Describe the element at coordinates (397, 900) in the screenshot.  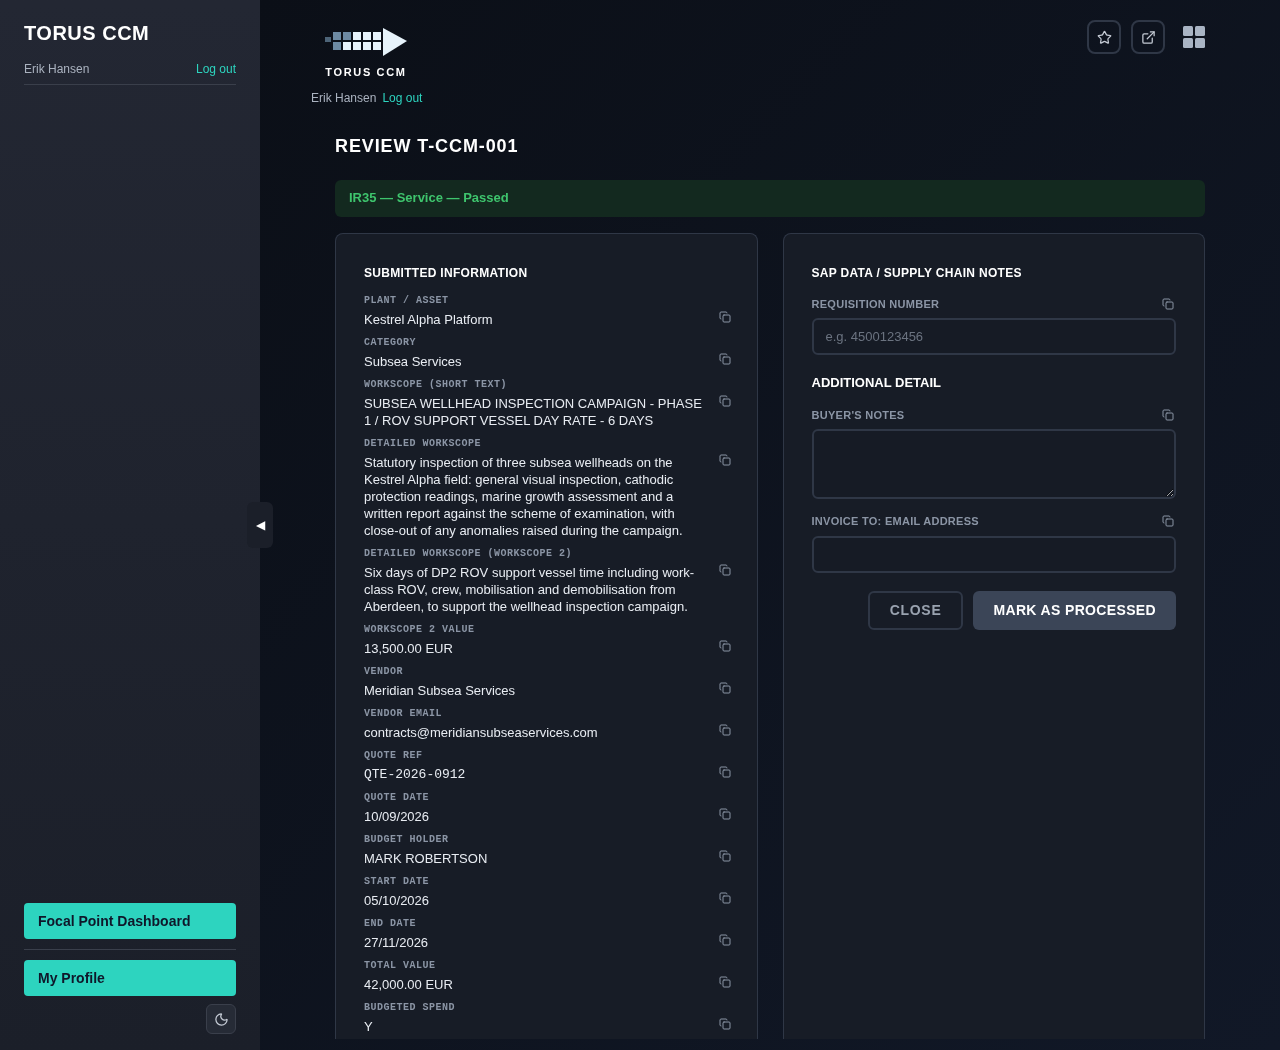
I see `field-value: 05/10/2026` at that location.